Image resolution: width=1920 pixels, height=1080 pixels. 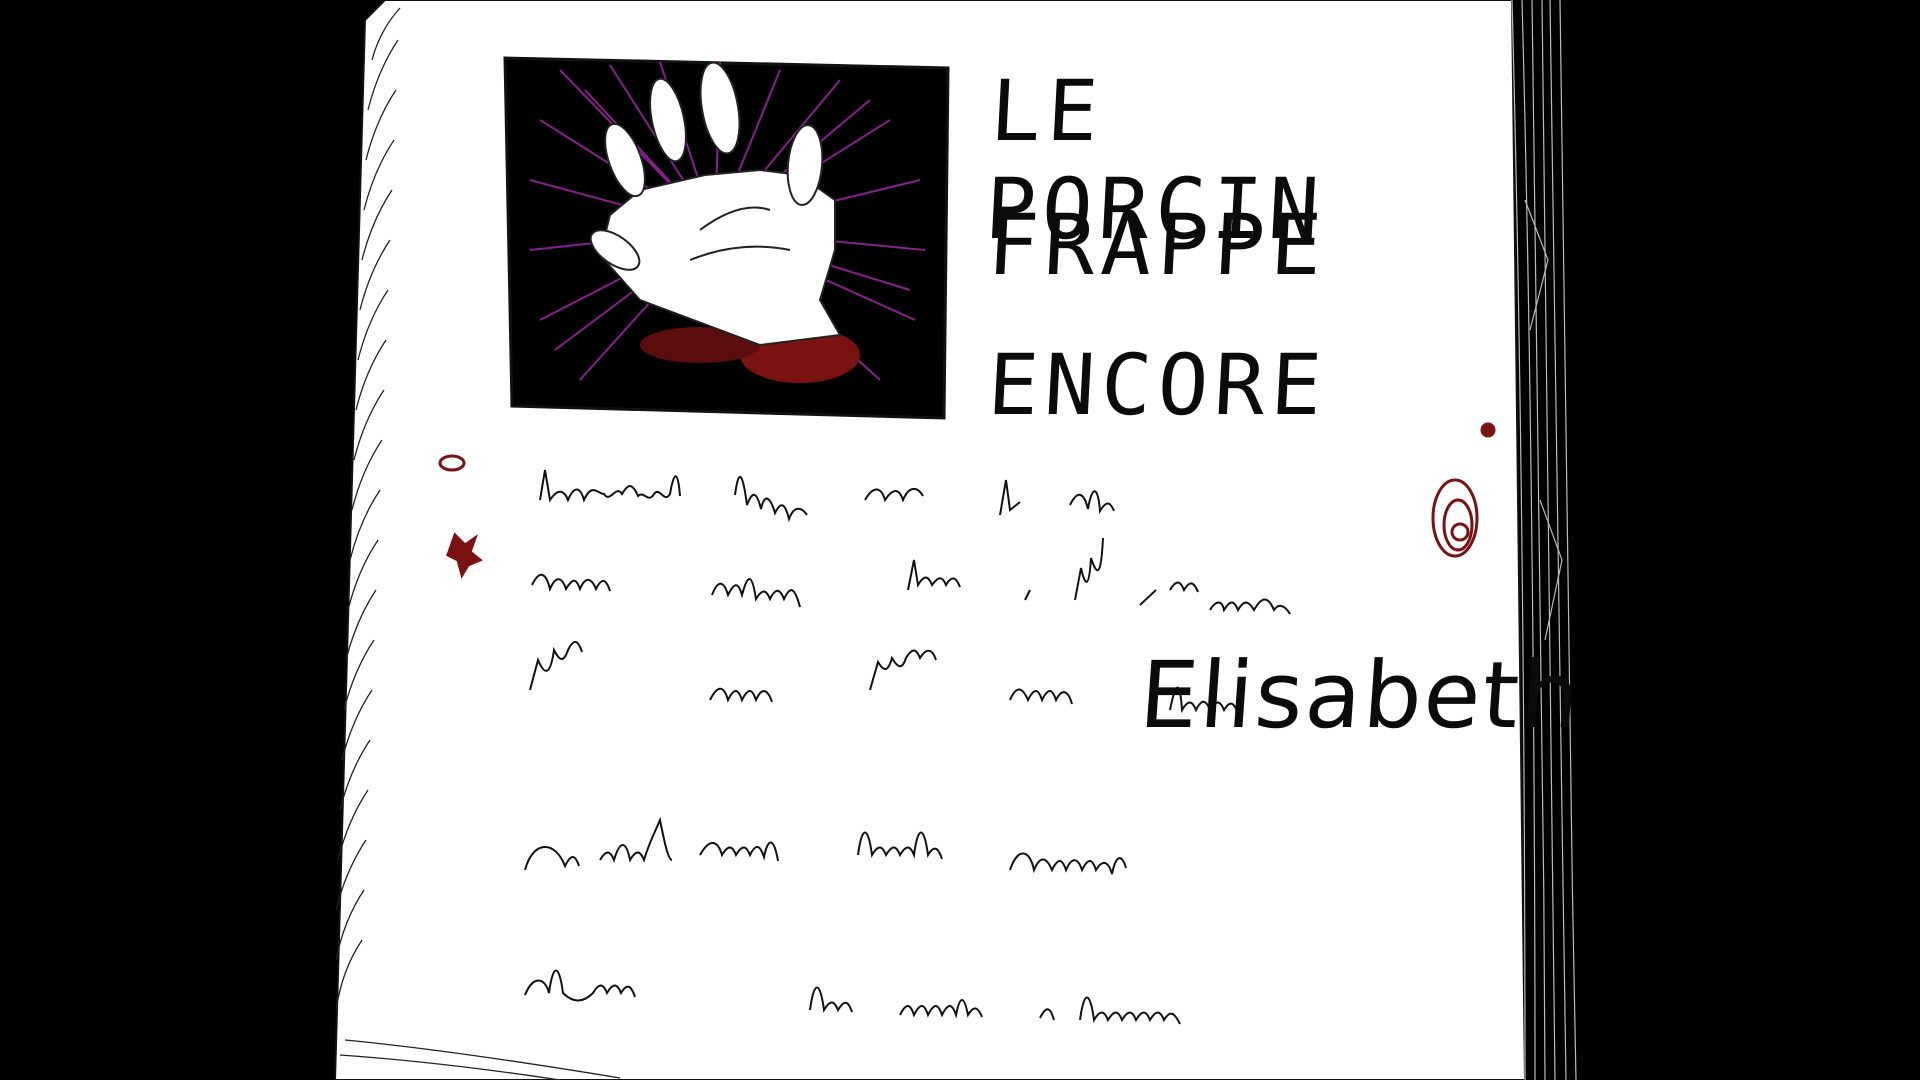 I want to click on highlighted-name: Elisabeth, so click(x=1360, y=695).